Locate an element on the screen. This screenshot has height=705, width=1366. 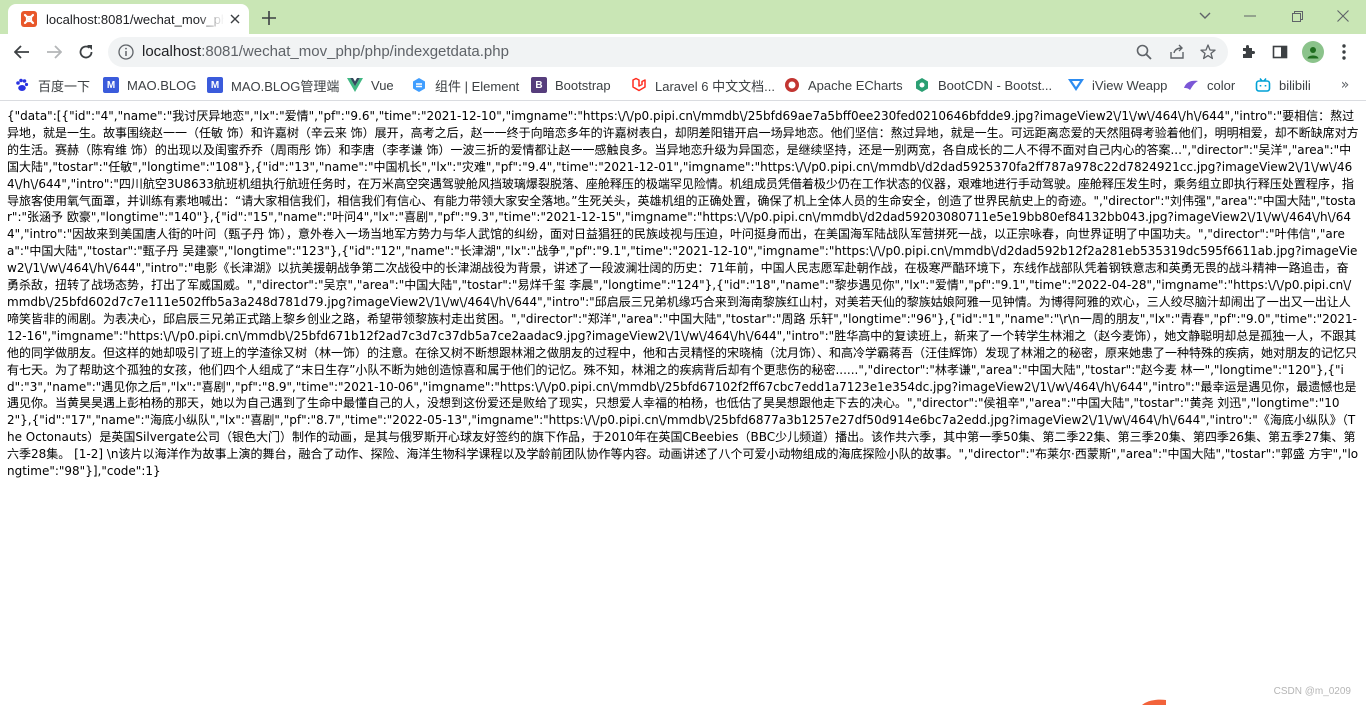
bookmarks-overflow-icon: » is located at coordinates (1345, 85).